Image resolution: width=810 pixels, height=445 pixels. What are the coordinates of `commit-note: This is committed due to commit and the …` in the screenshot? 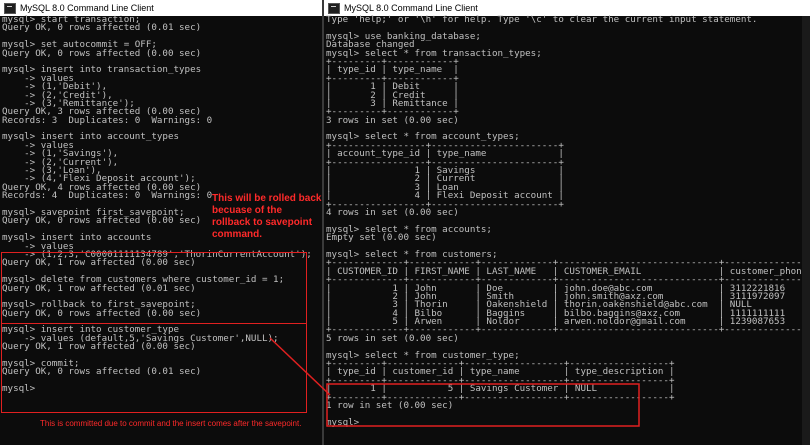 It's located at (171, 423).